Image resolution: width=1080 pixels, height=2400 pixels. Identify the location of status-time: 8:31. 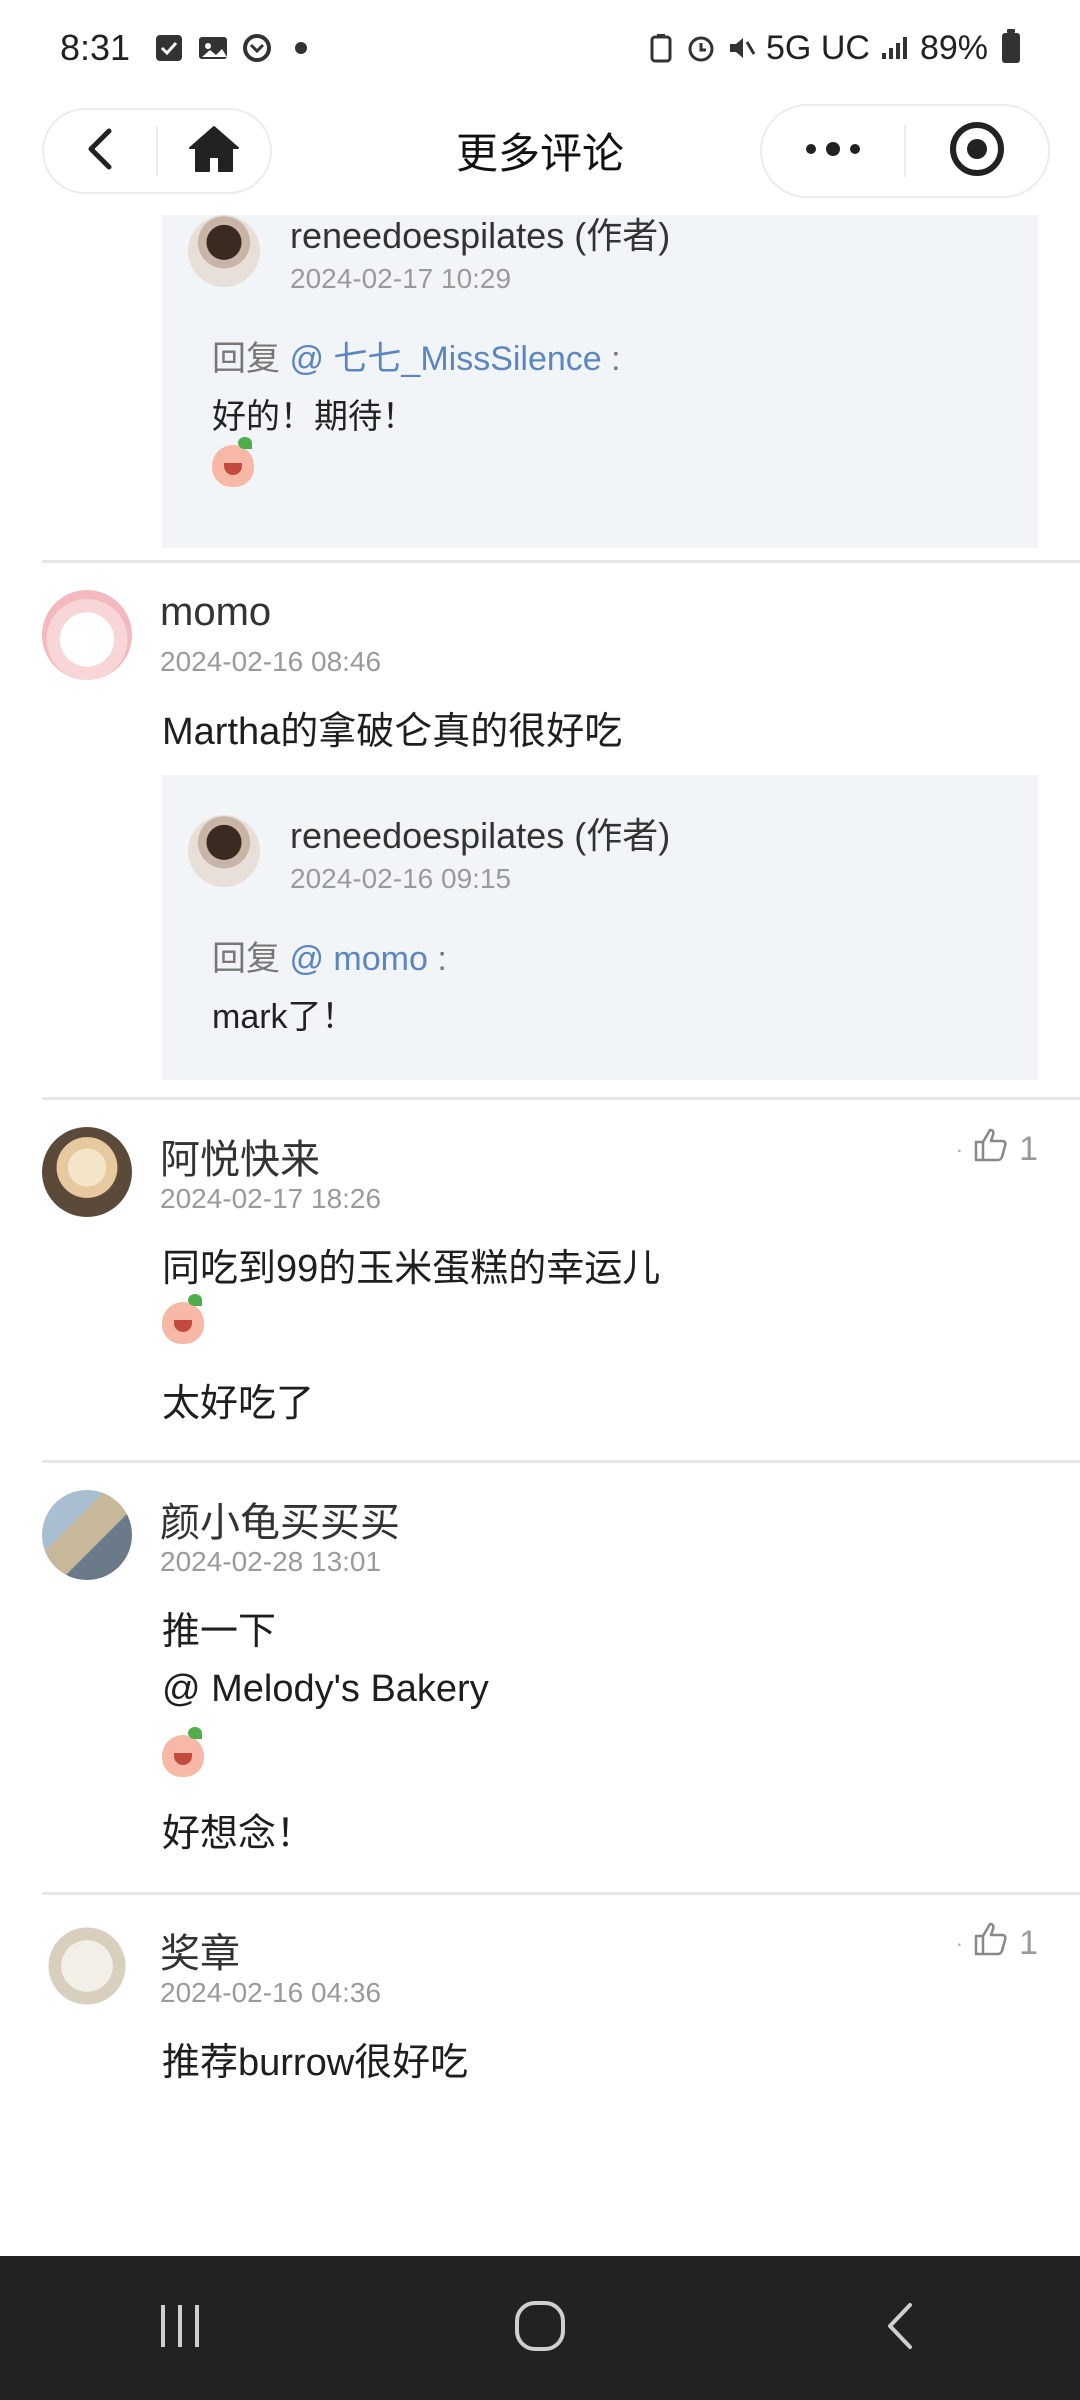
(95, 47).